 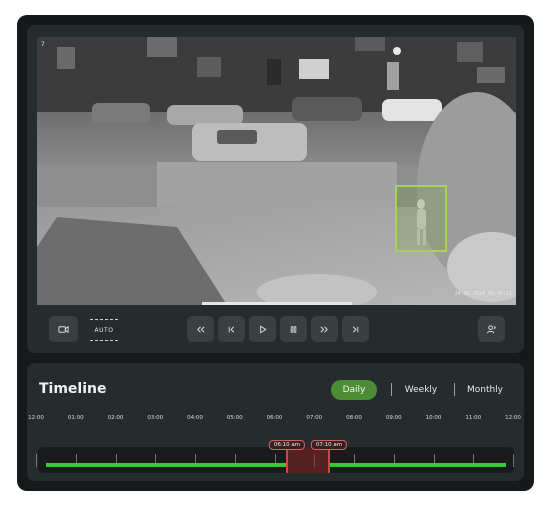 What do you see at coordinates (329, 445) in the screenshot?
I see `range-end-marker: 07:10 am` at bounding box center [329, 445].